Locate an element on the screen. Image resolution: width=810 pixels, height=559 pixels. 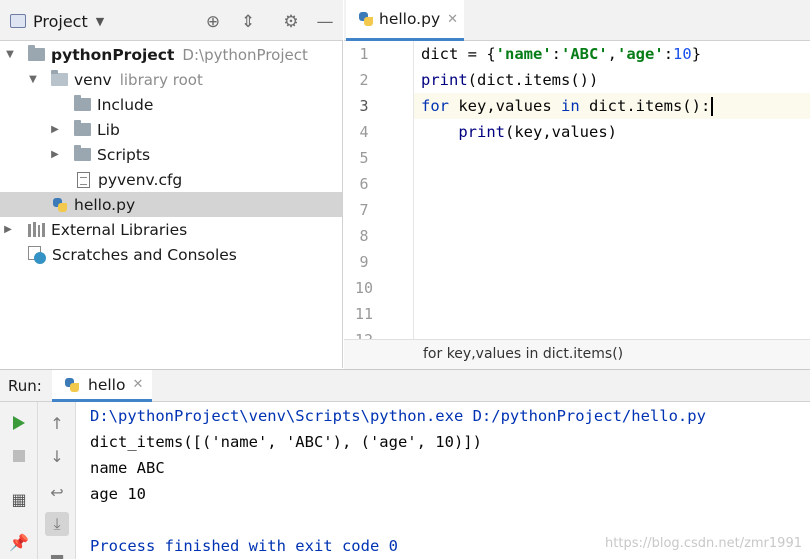
run-toolbar-secondary: ↑ ↓ ↩ ⤓ ▬ is located at coordinates (57, 480).